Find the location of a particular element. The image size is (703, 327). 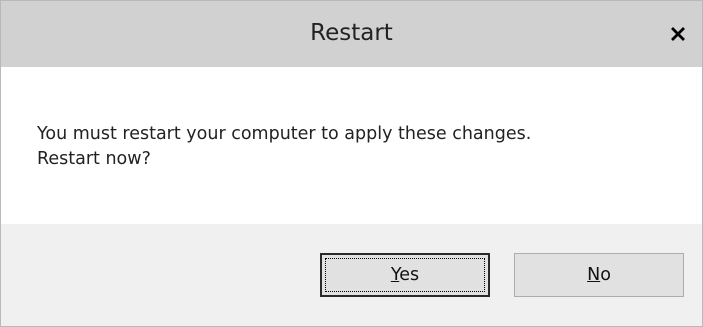

close-button is located at coordinates (678, 34).